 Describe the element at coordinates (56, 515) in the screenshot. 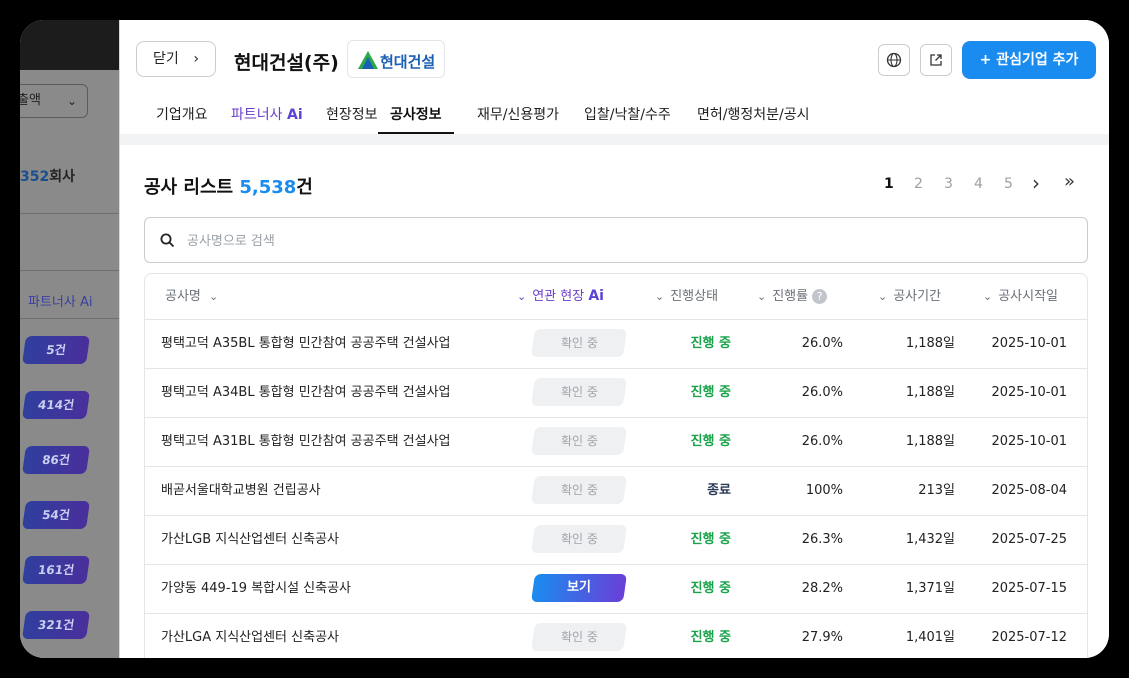

I see `background-partner-pill: 54건` at that location.